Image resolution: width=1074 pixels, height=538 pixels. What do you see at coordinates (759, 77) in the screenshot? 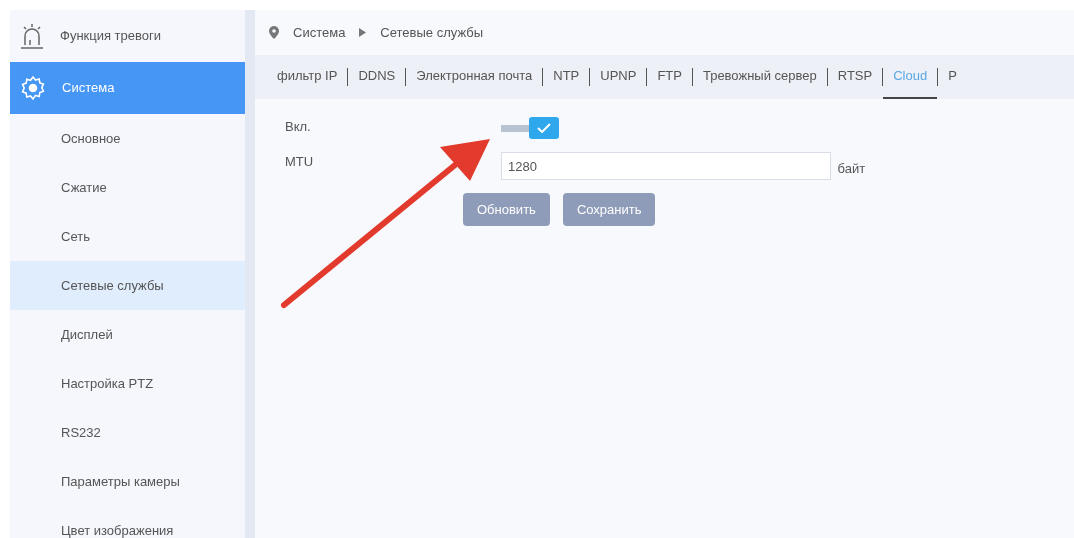
I see `tab: Тревожный сервер` at bounding box center [759, 77].